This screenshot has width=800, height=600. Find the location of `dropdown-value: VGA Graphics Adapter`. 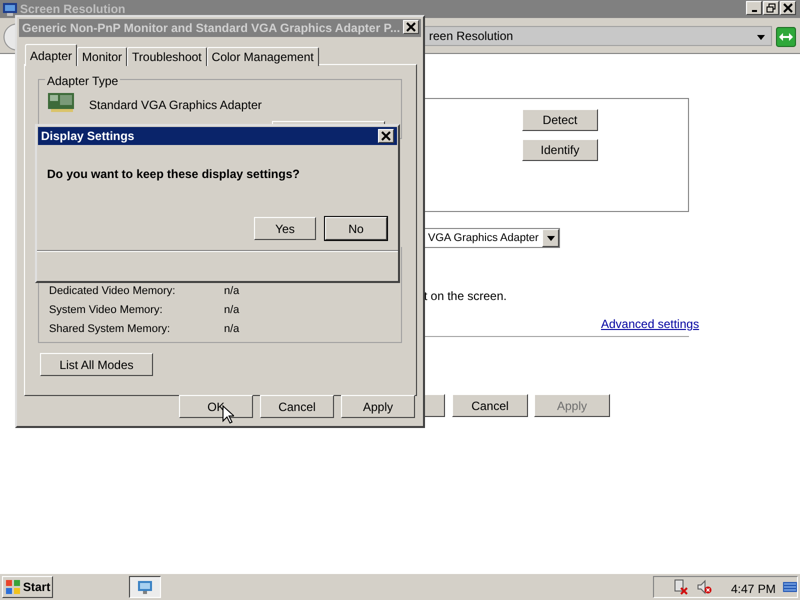

dropdown-value: VGA Graphics Adapter is located at coordinates (483, 238).